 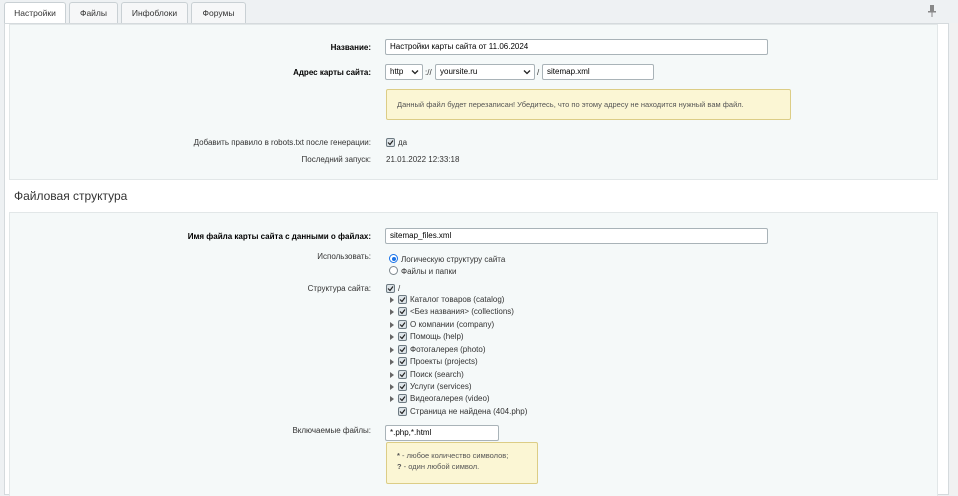 I want to click on name-input: Настройки карты сайта от 11.06.2024, so click(x=576, y=47).